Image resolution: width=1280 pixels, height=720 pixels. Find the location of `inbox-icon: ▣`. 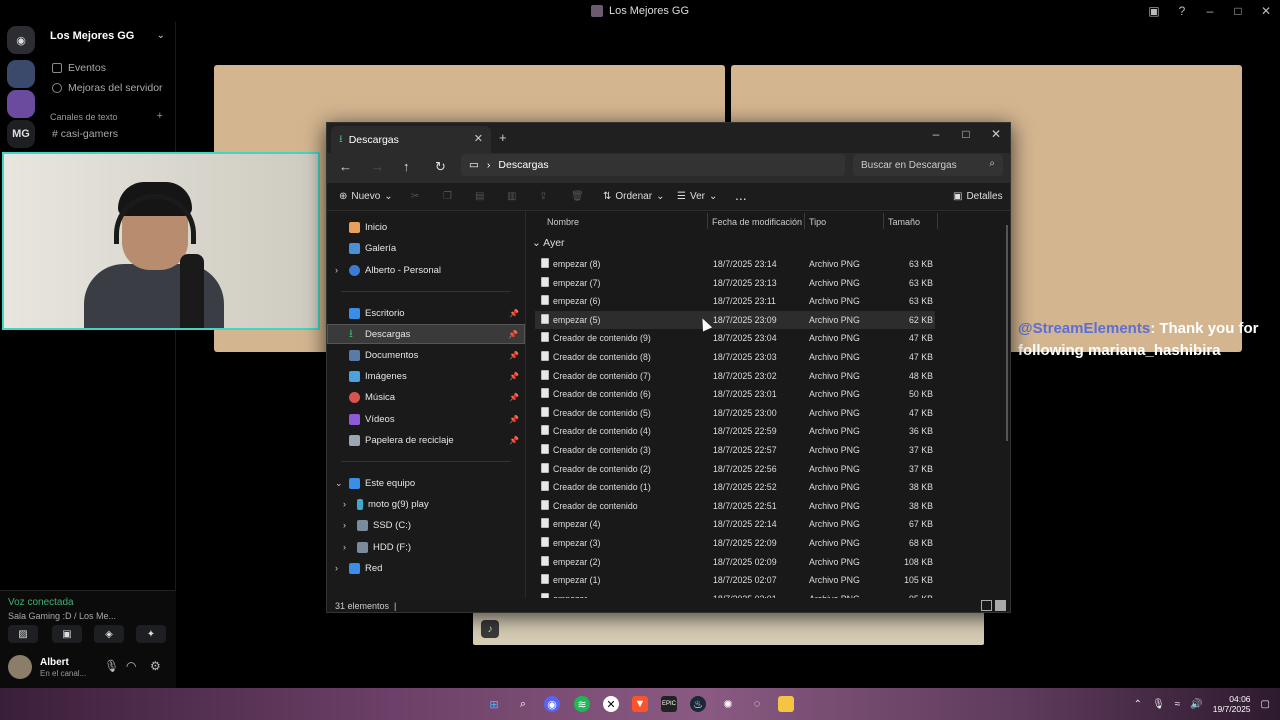

inbox-icon: ▣ is located at coordinates (1154, 11).